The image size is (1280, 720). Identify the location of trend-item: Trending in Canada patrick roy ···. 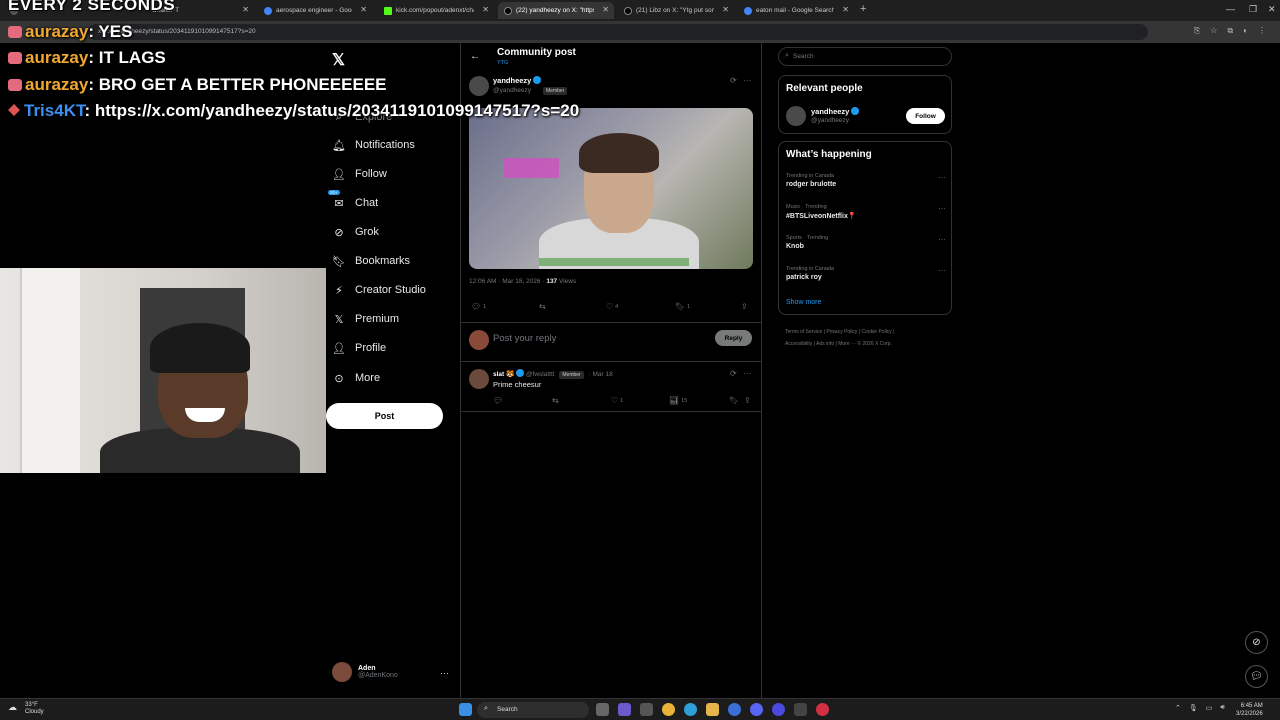
(866, 273).